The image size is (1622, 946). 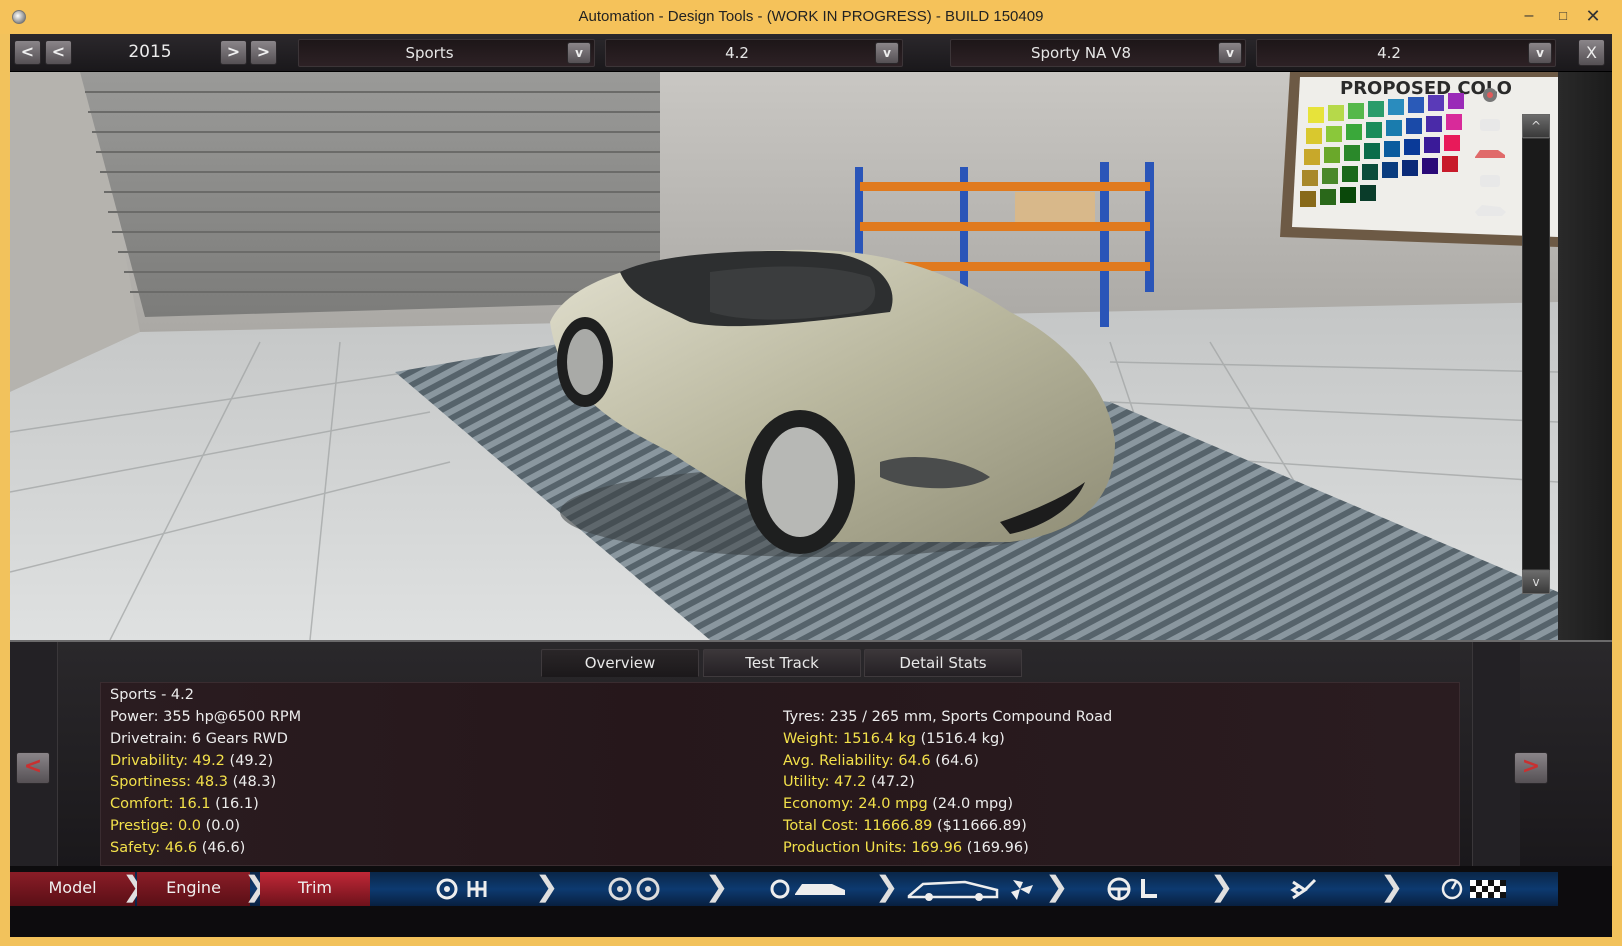 I want to click on stat-label: Drivetrain:, so click(x=151, y=738).